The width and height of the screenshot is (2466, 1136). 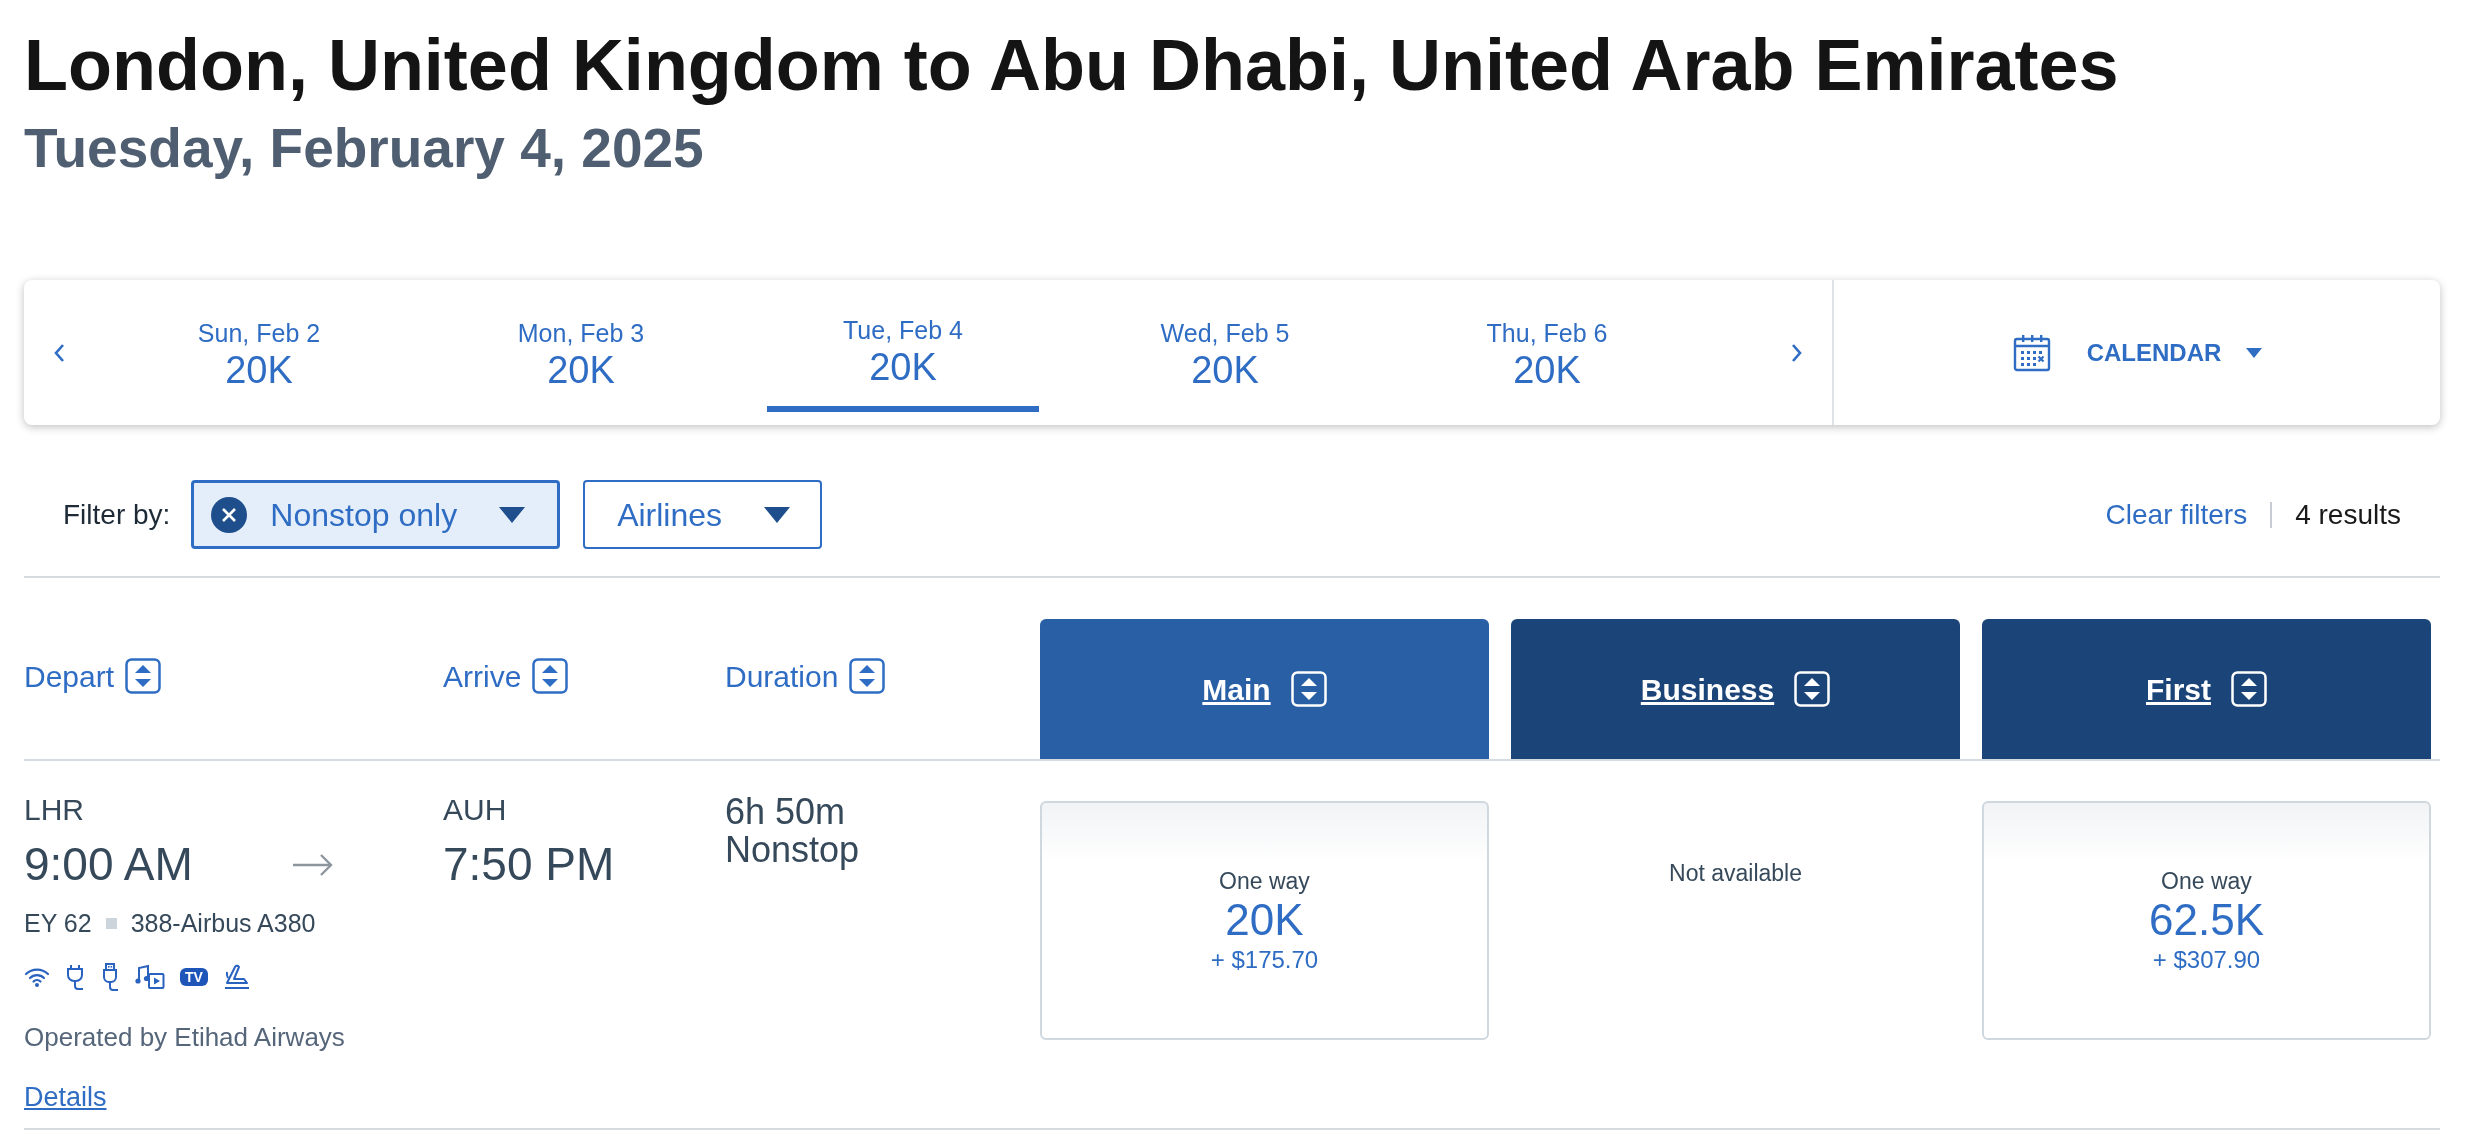 I want to click on wifi-icon, so click(x=37, y=977).